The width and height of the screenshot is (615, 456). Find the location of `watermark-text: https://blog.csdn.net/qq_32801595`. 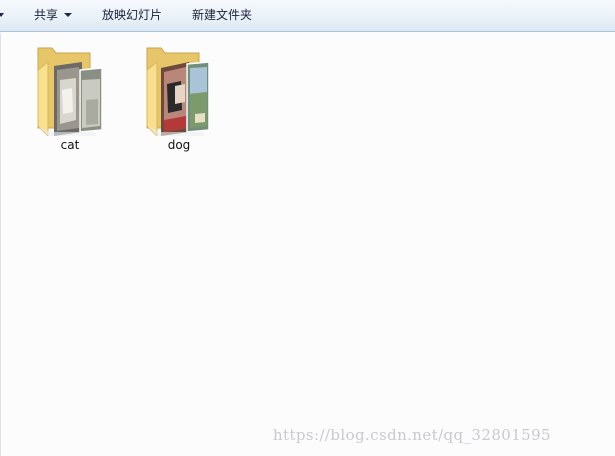

watermark-text: https://blog.csdn.net/qq_32801595 is located at coordinates (412, 435).